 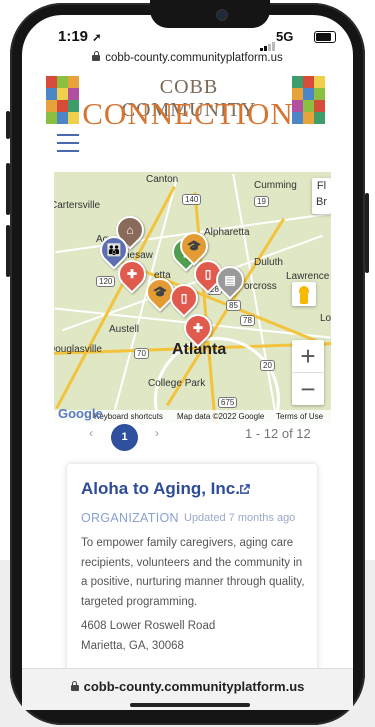 I want to click on prev-page-button: ‹, so click(x=91, y=433).